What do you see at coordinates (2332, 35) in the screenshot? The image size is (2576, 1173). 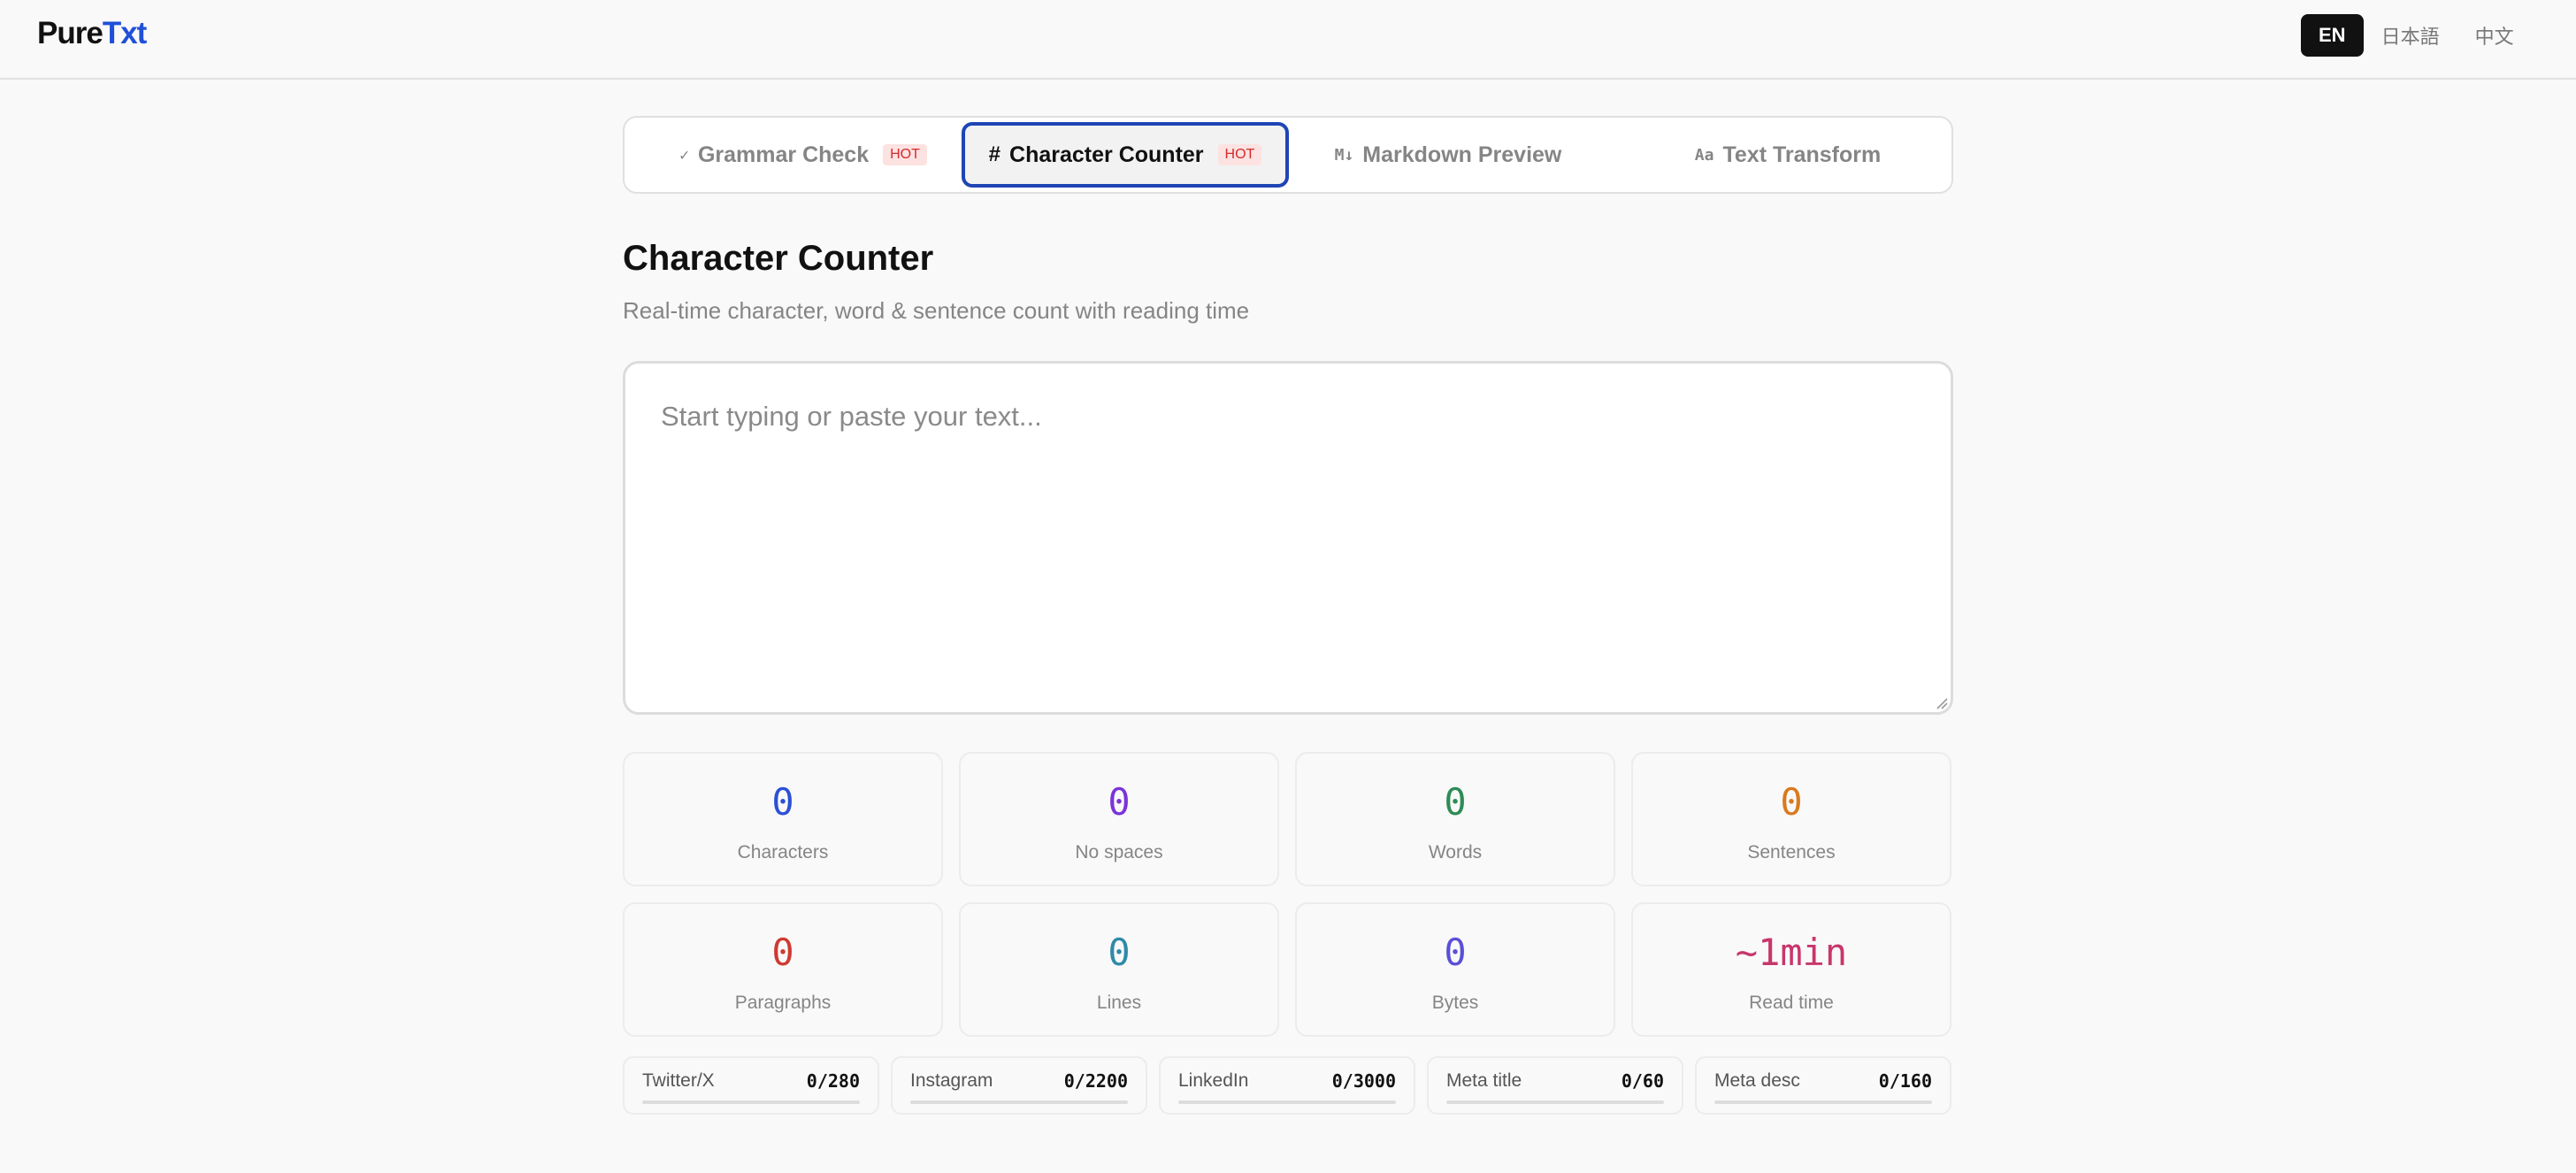 I see `language-option-0: EN` at bounding box center [2332, 35].